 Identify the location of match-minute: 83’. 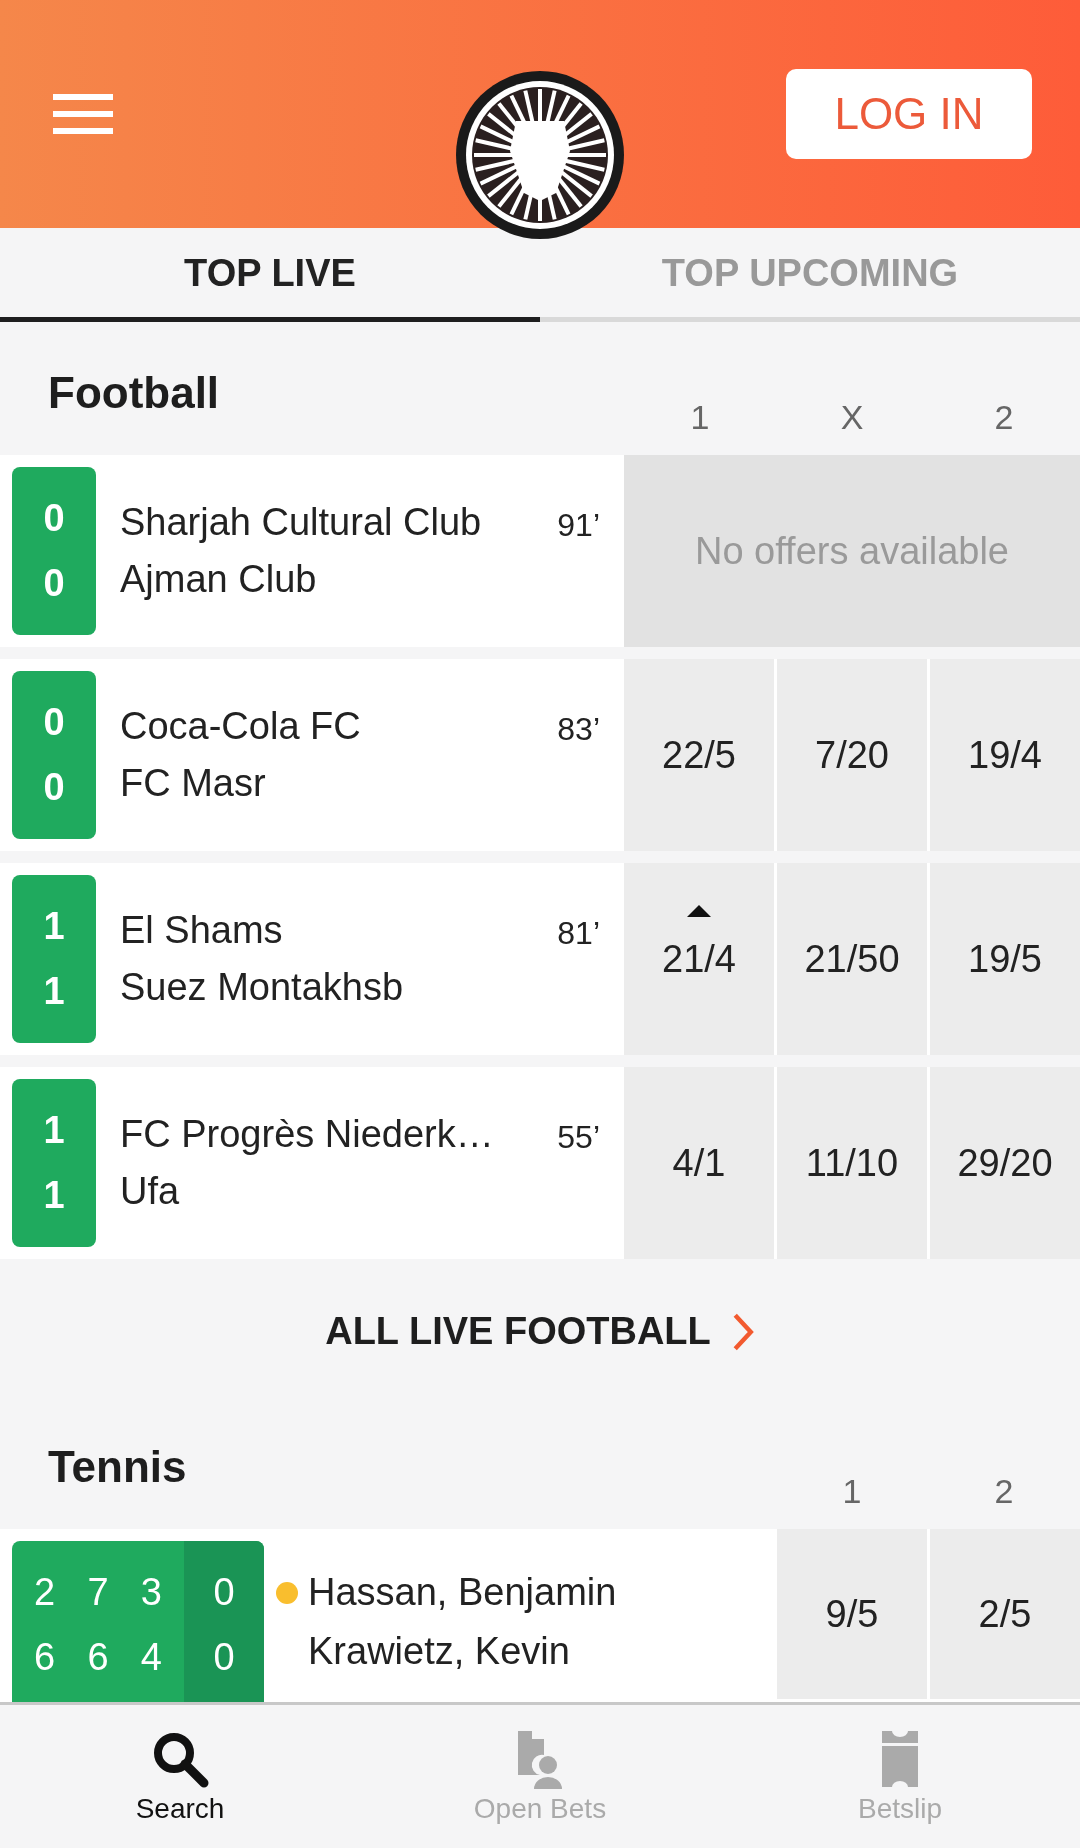
(578, 729).